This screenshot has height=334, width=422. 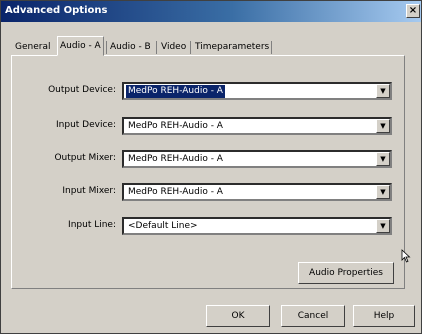 What do you see at coordinates (313, 316) in the screenshot?
I see `cancel-button: Cancel` at bounding box center [313, 316].